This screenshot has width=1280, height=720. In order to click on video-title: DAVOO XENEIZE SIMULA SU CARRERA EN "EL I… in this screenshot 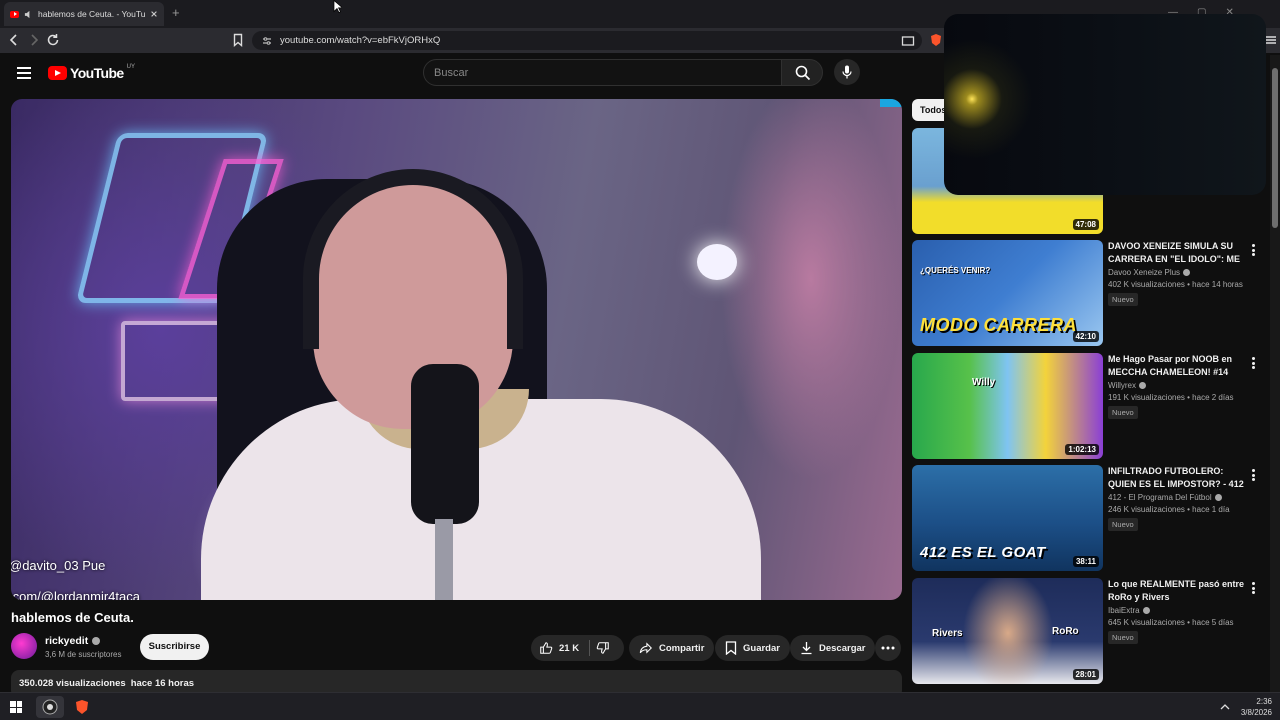, I will do `click(1177, 252)`.